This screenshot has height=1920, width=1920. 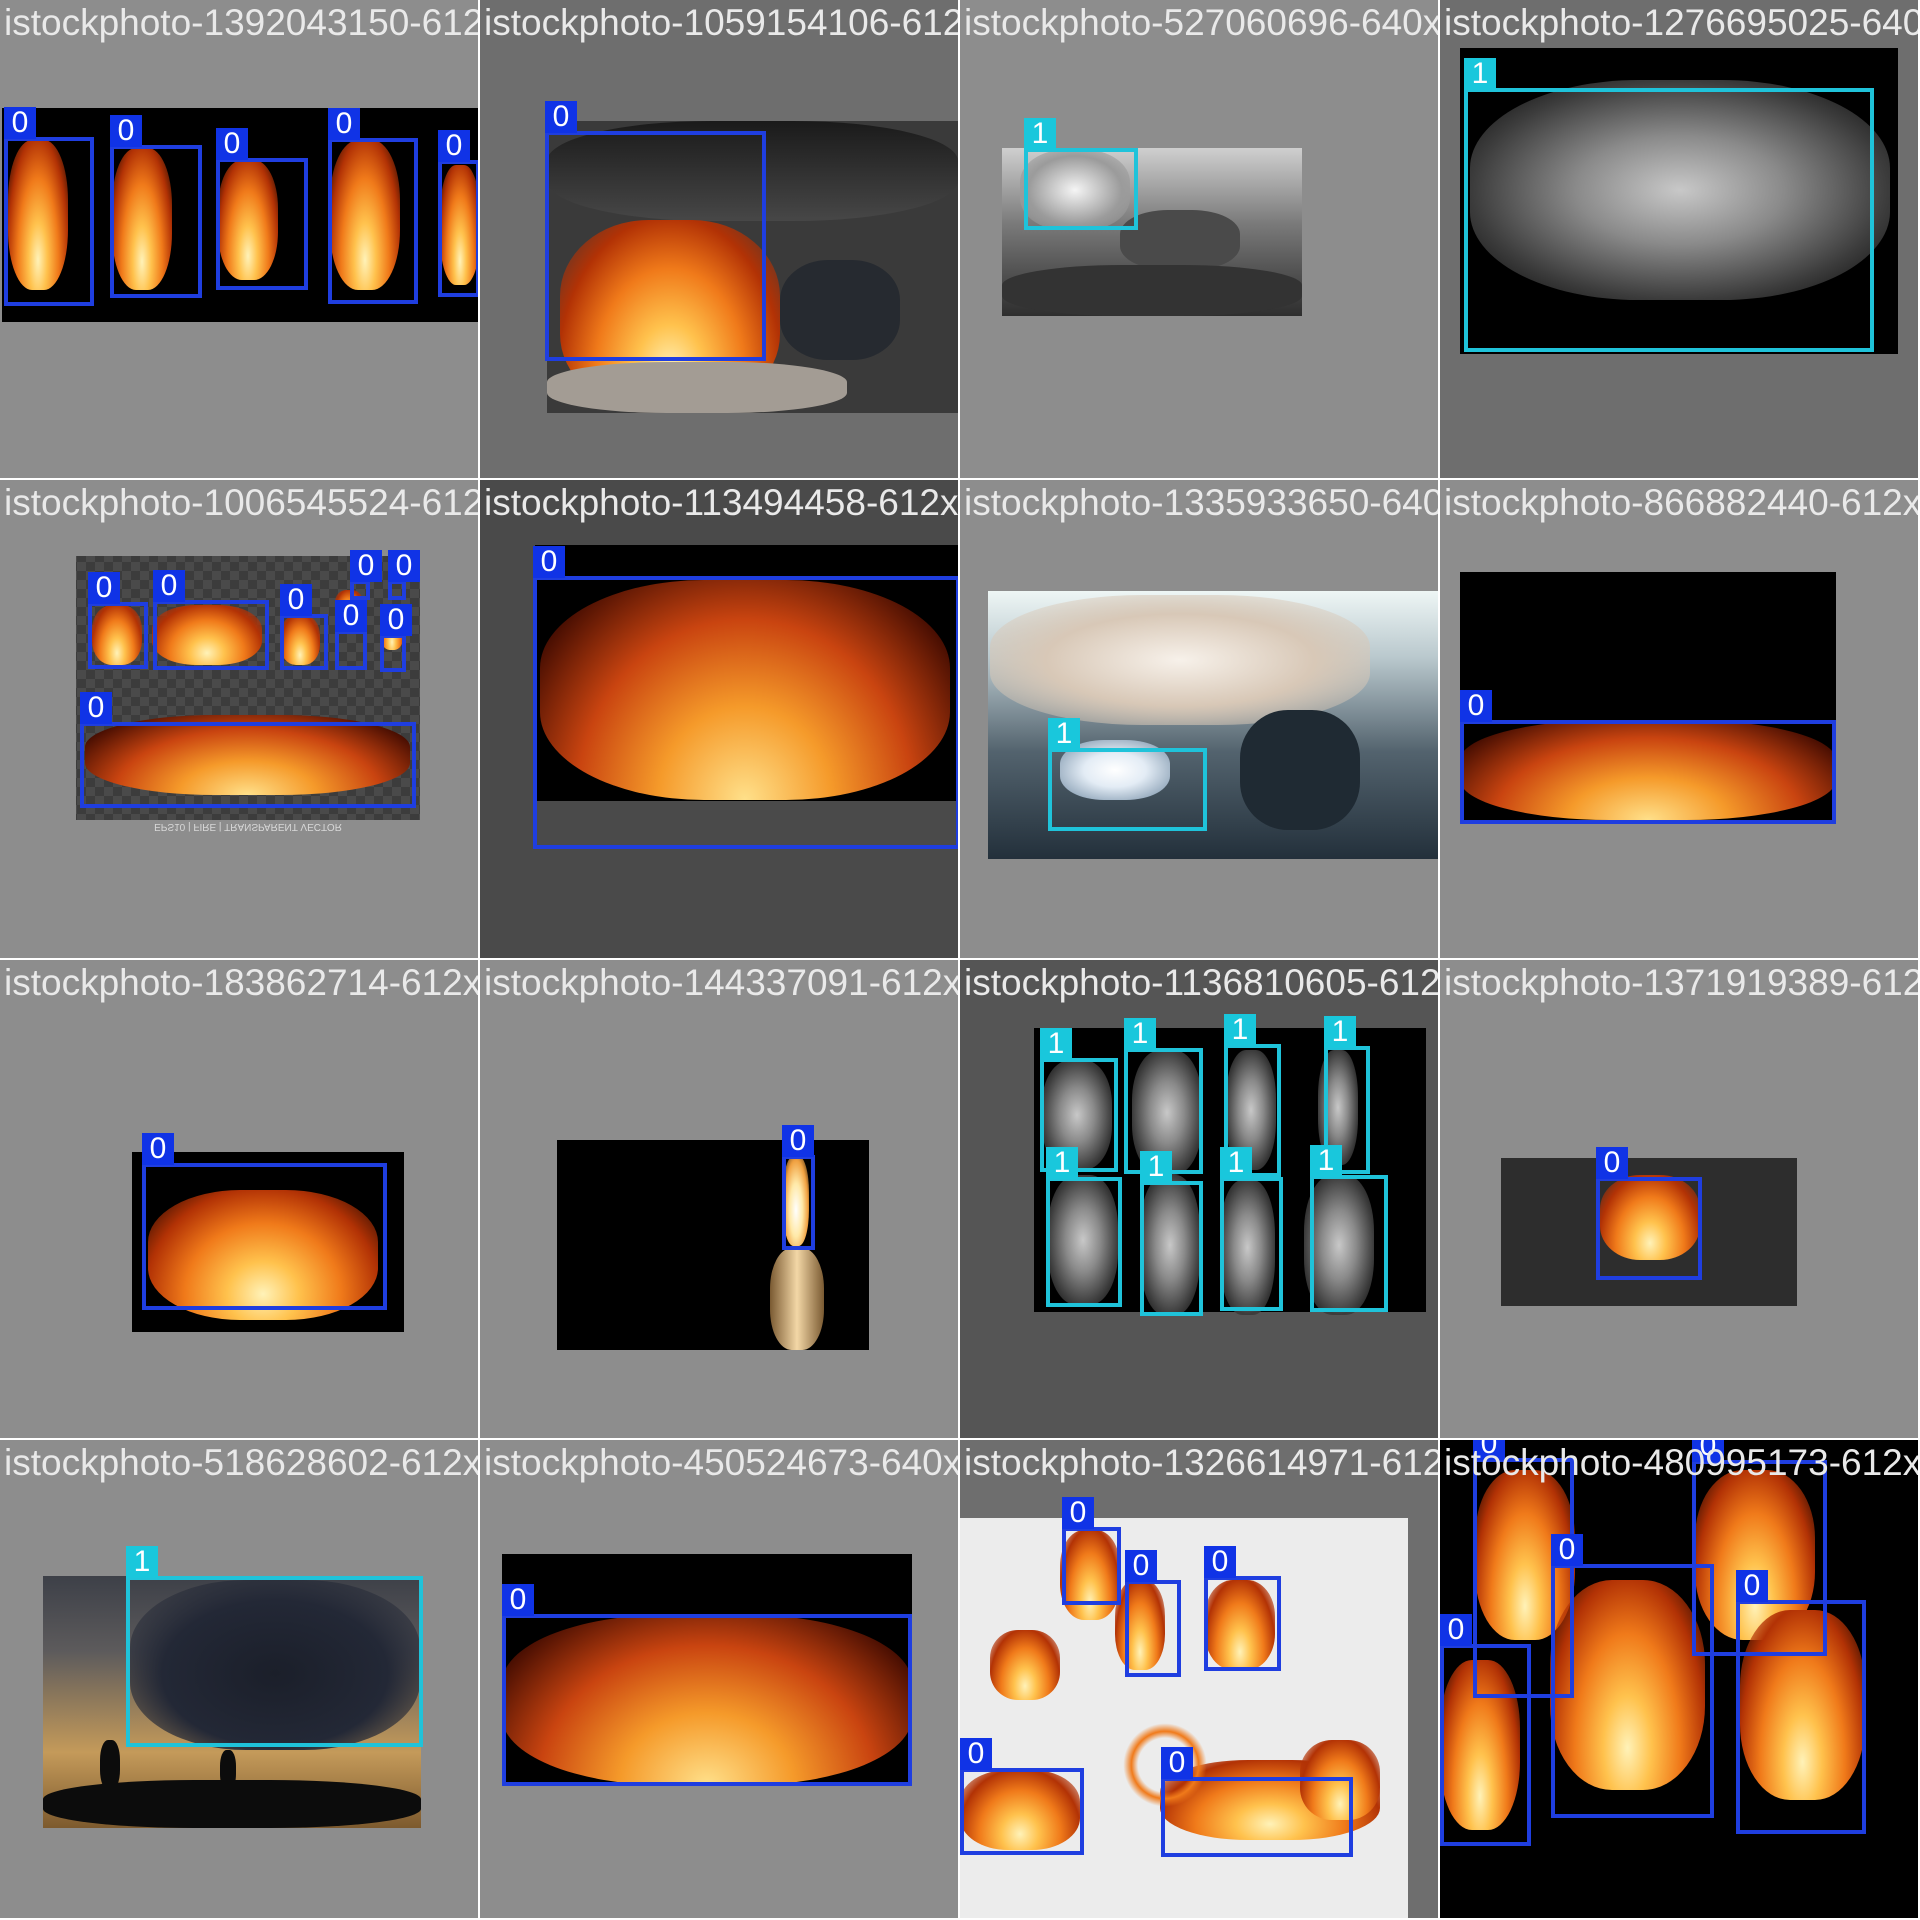 What do you see at coordinates (721, 22) in the screenshot?
I see `tile-filename: istockphoto-1059154106-612x612.jpg` at bounding box center [721, 22].